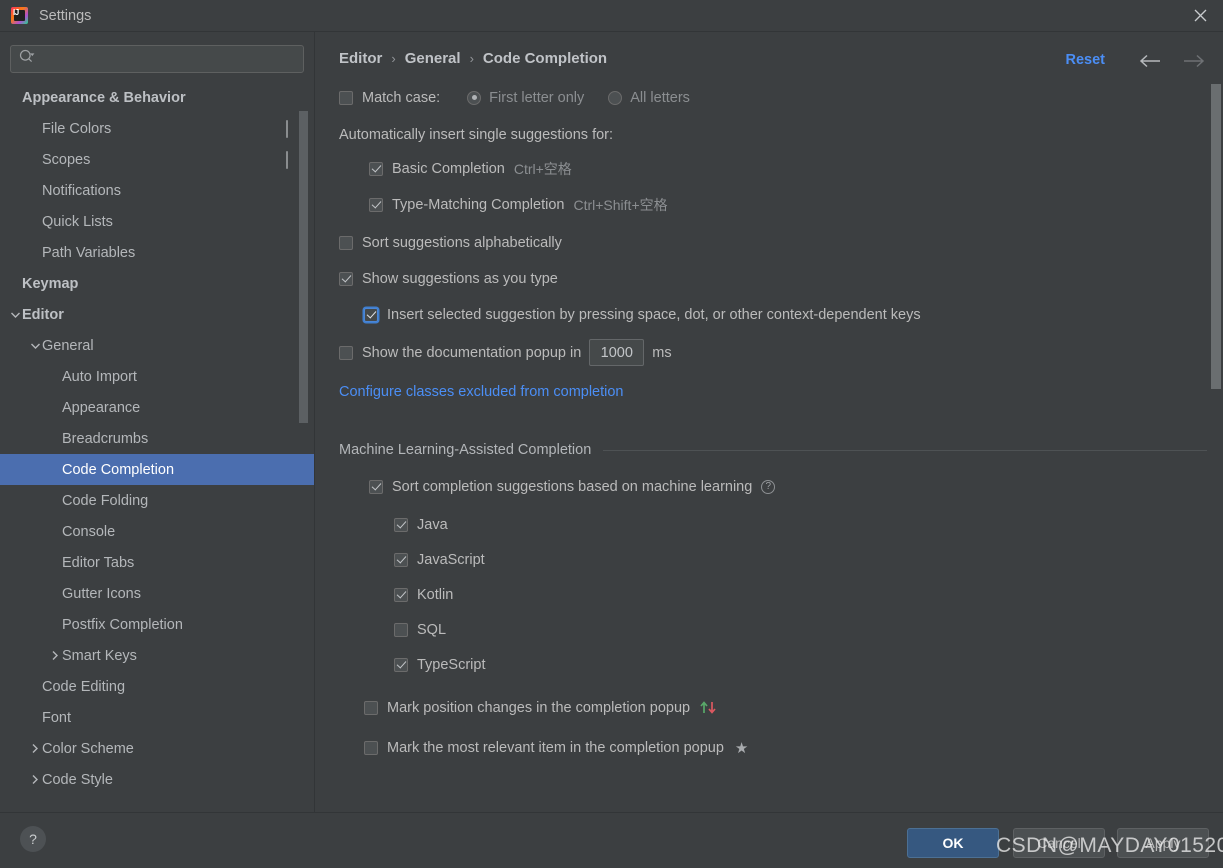  I want to click on all-letters-label: All letters, so click(660, 97).